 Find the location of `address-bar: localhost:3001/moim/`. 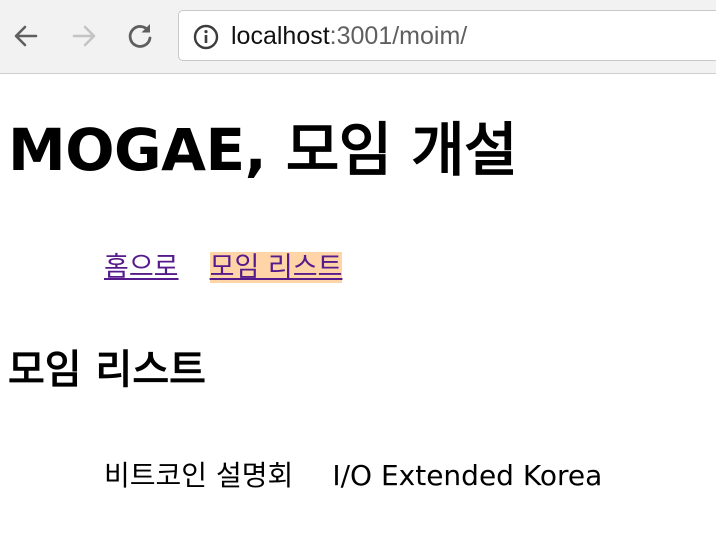

address-bar: localhost:3001/moim/ is located at coordinates (447, 35).